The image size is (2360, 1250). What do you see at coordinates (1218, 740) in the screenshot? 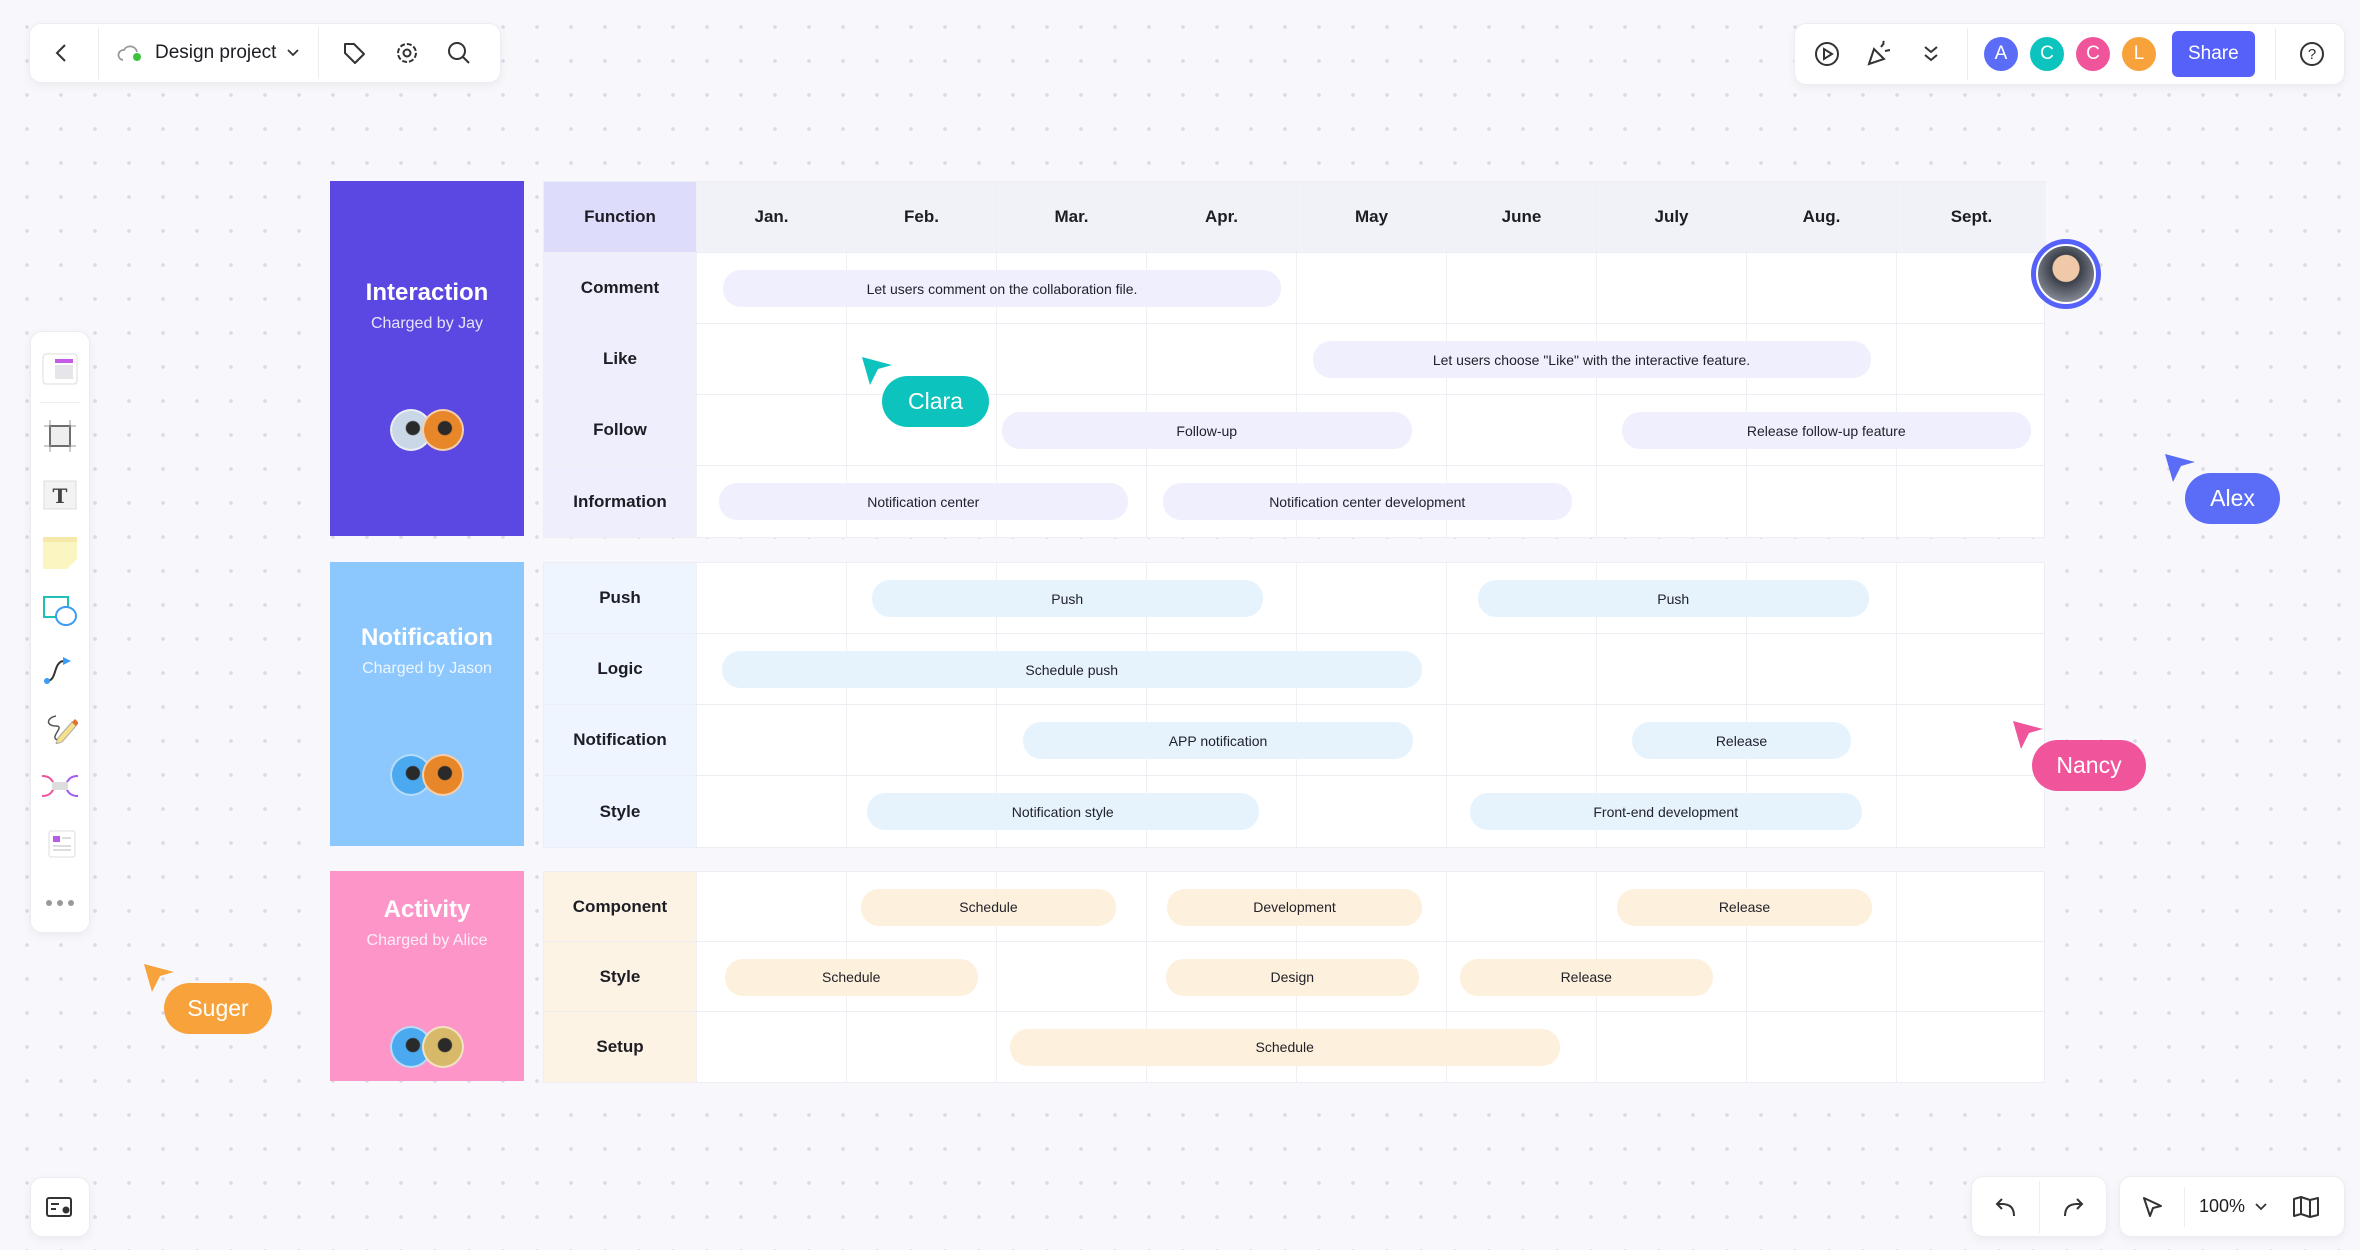
I see `task-bar: APP notification` at bounding box center [1218, 740].